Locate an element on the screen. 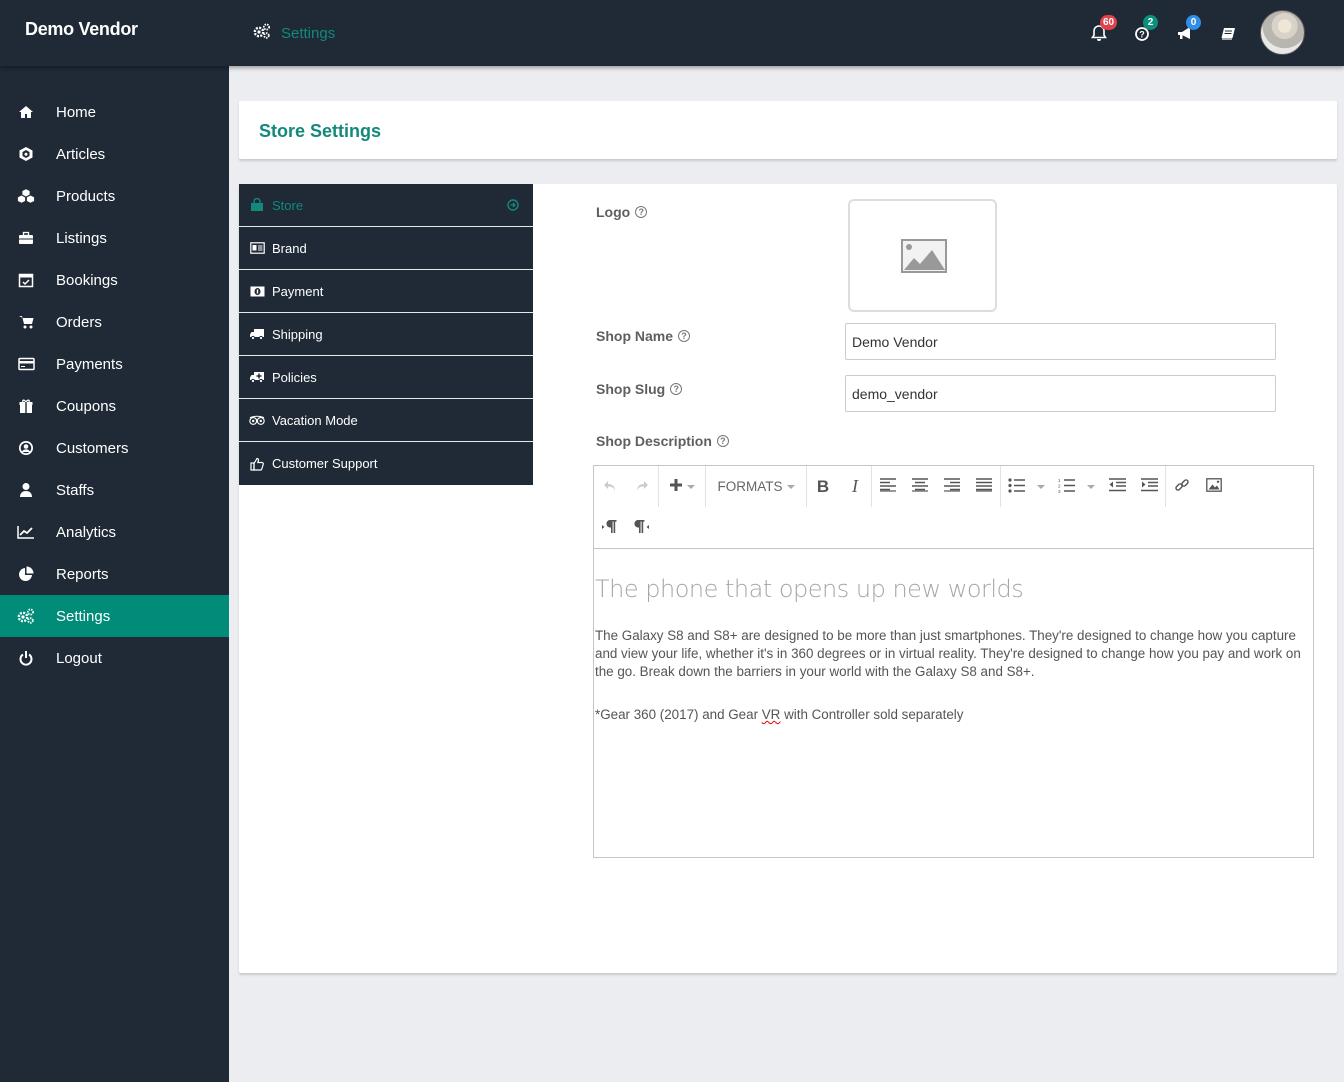 The image size is (1344, 1082). sidebar-item-settings: Settings is located at coordinates (114, 616).